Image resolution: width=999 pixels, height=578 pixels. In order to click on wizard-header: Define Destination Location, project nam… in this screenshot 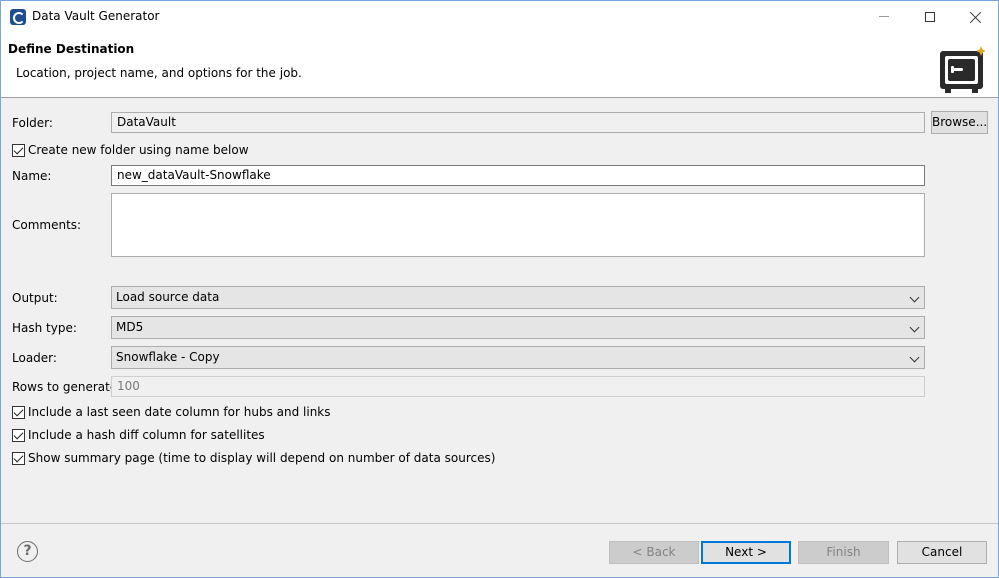, I will do `click(499, 65)`.